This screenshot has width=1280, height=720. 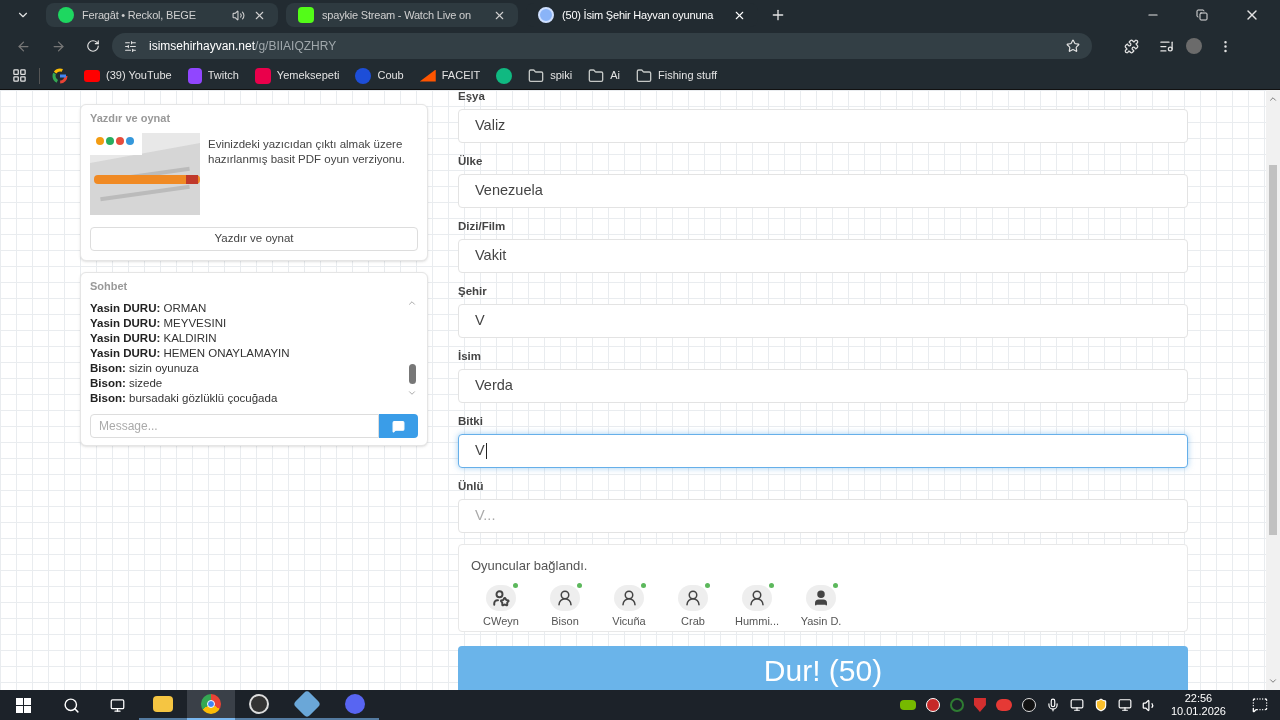 I want to click on answer-field: Venezuela, so click(x=823, y=191).